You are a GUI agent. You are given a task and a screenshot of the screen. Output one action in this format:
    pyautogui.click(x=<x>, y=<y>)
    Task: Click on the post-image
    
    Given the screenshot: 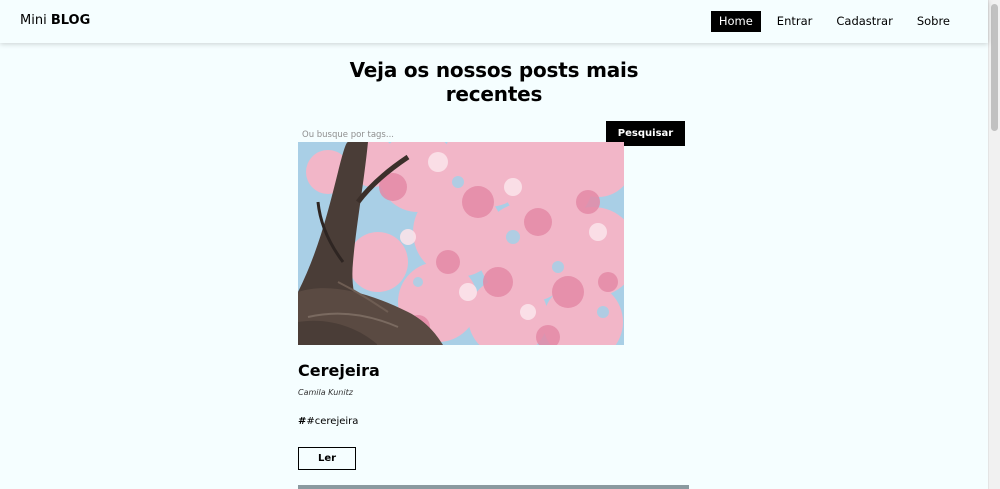 What is the action you would take?
    pyautogui.click(x=461, y=243)
    